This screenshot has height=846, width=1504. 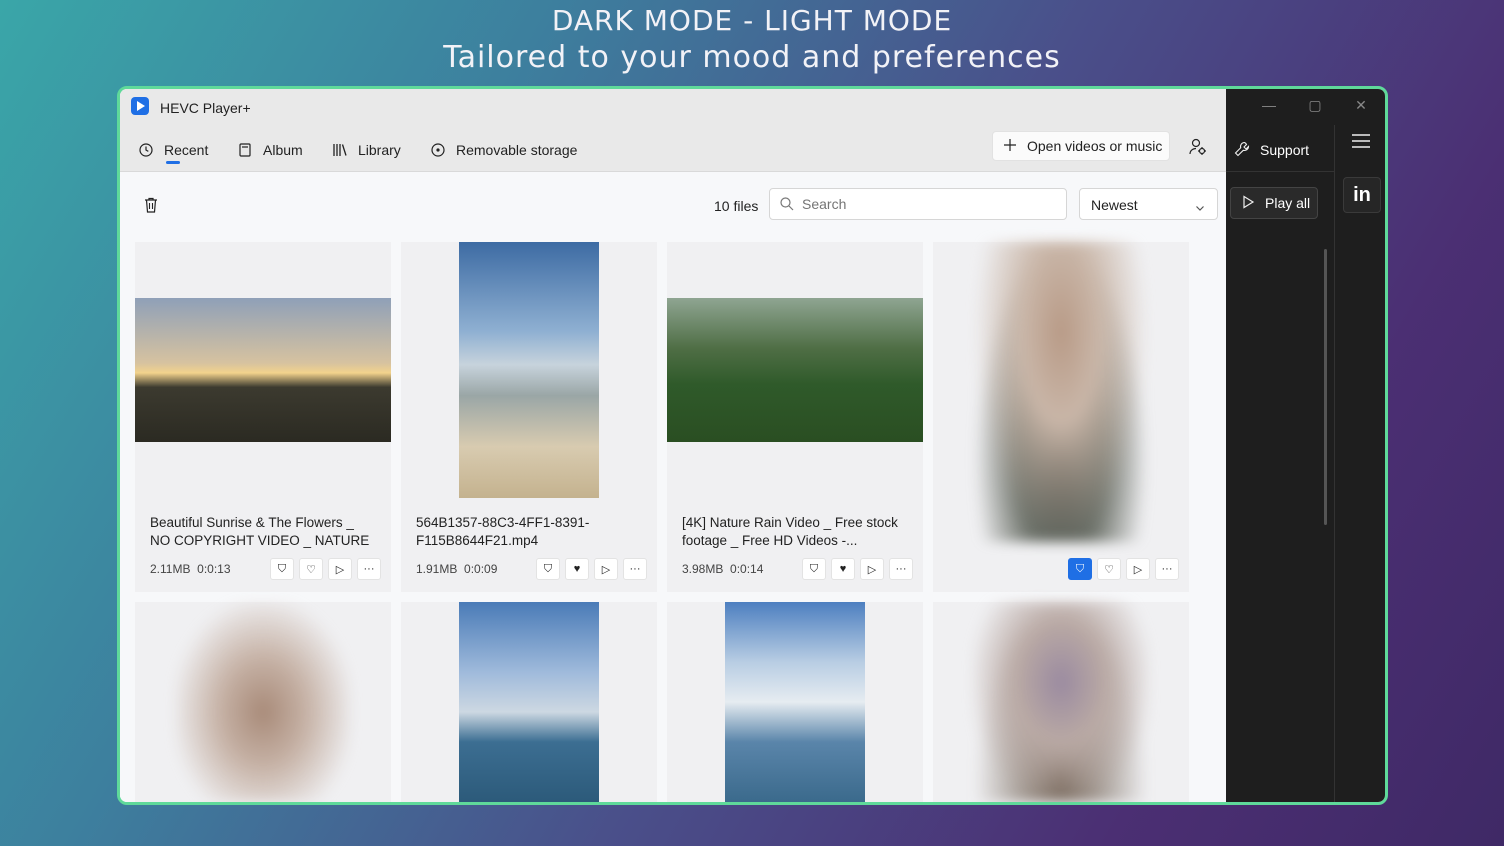 I want to click on play-icon, so click(x=1248, y=203).